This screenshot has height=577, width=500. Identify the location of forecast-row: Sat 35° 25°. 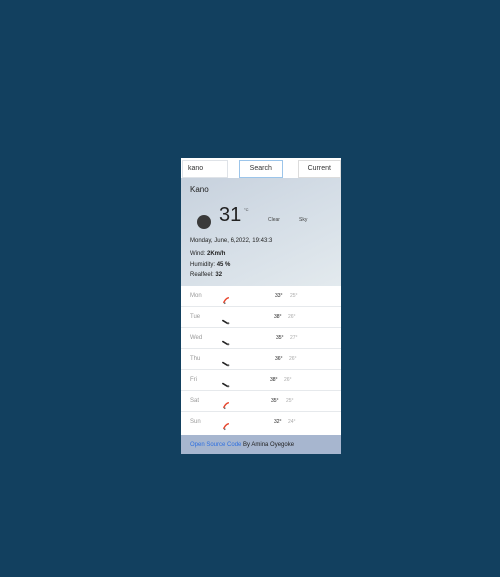
(261, 401).